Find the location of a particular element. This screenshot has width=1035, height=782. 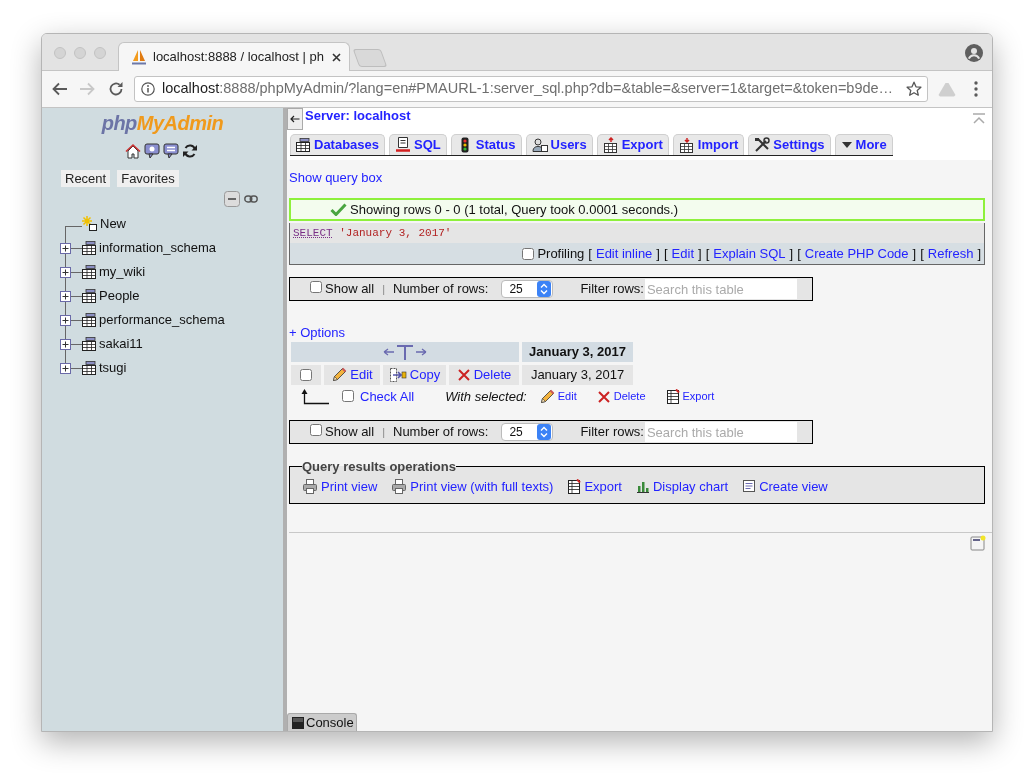

menu-icon is located at coordinates (976, 89).